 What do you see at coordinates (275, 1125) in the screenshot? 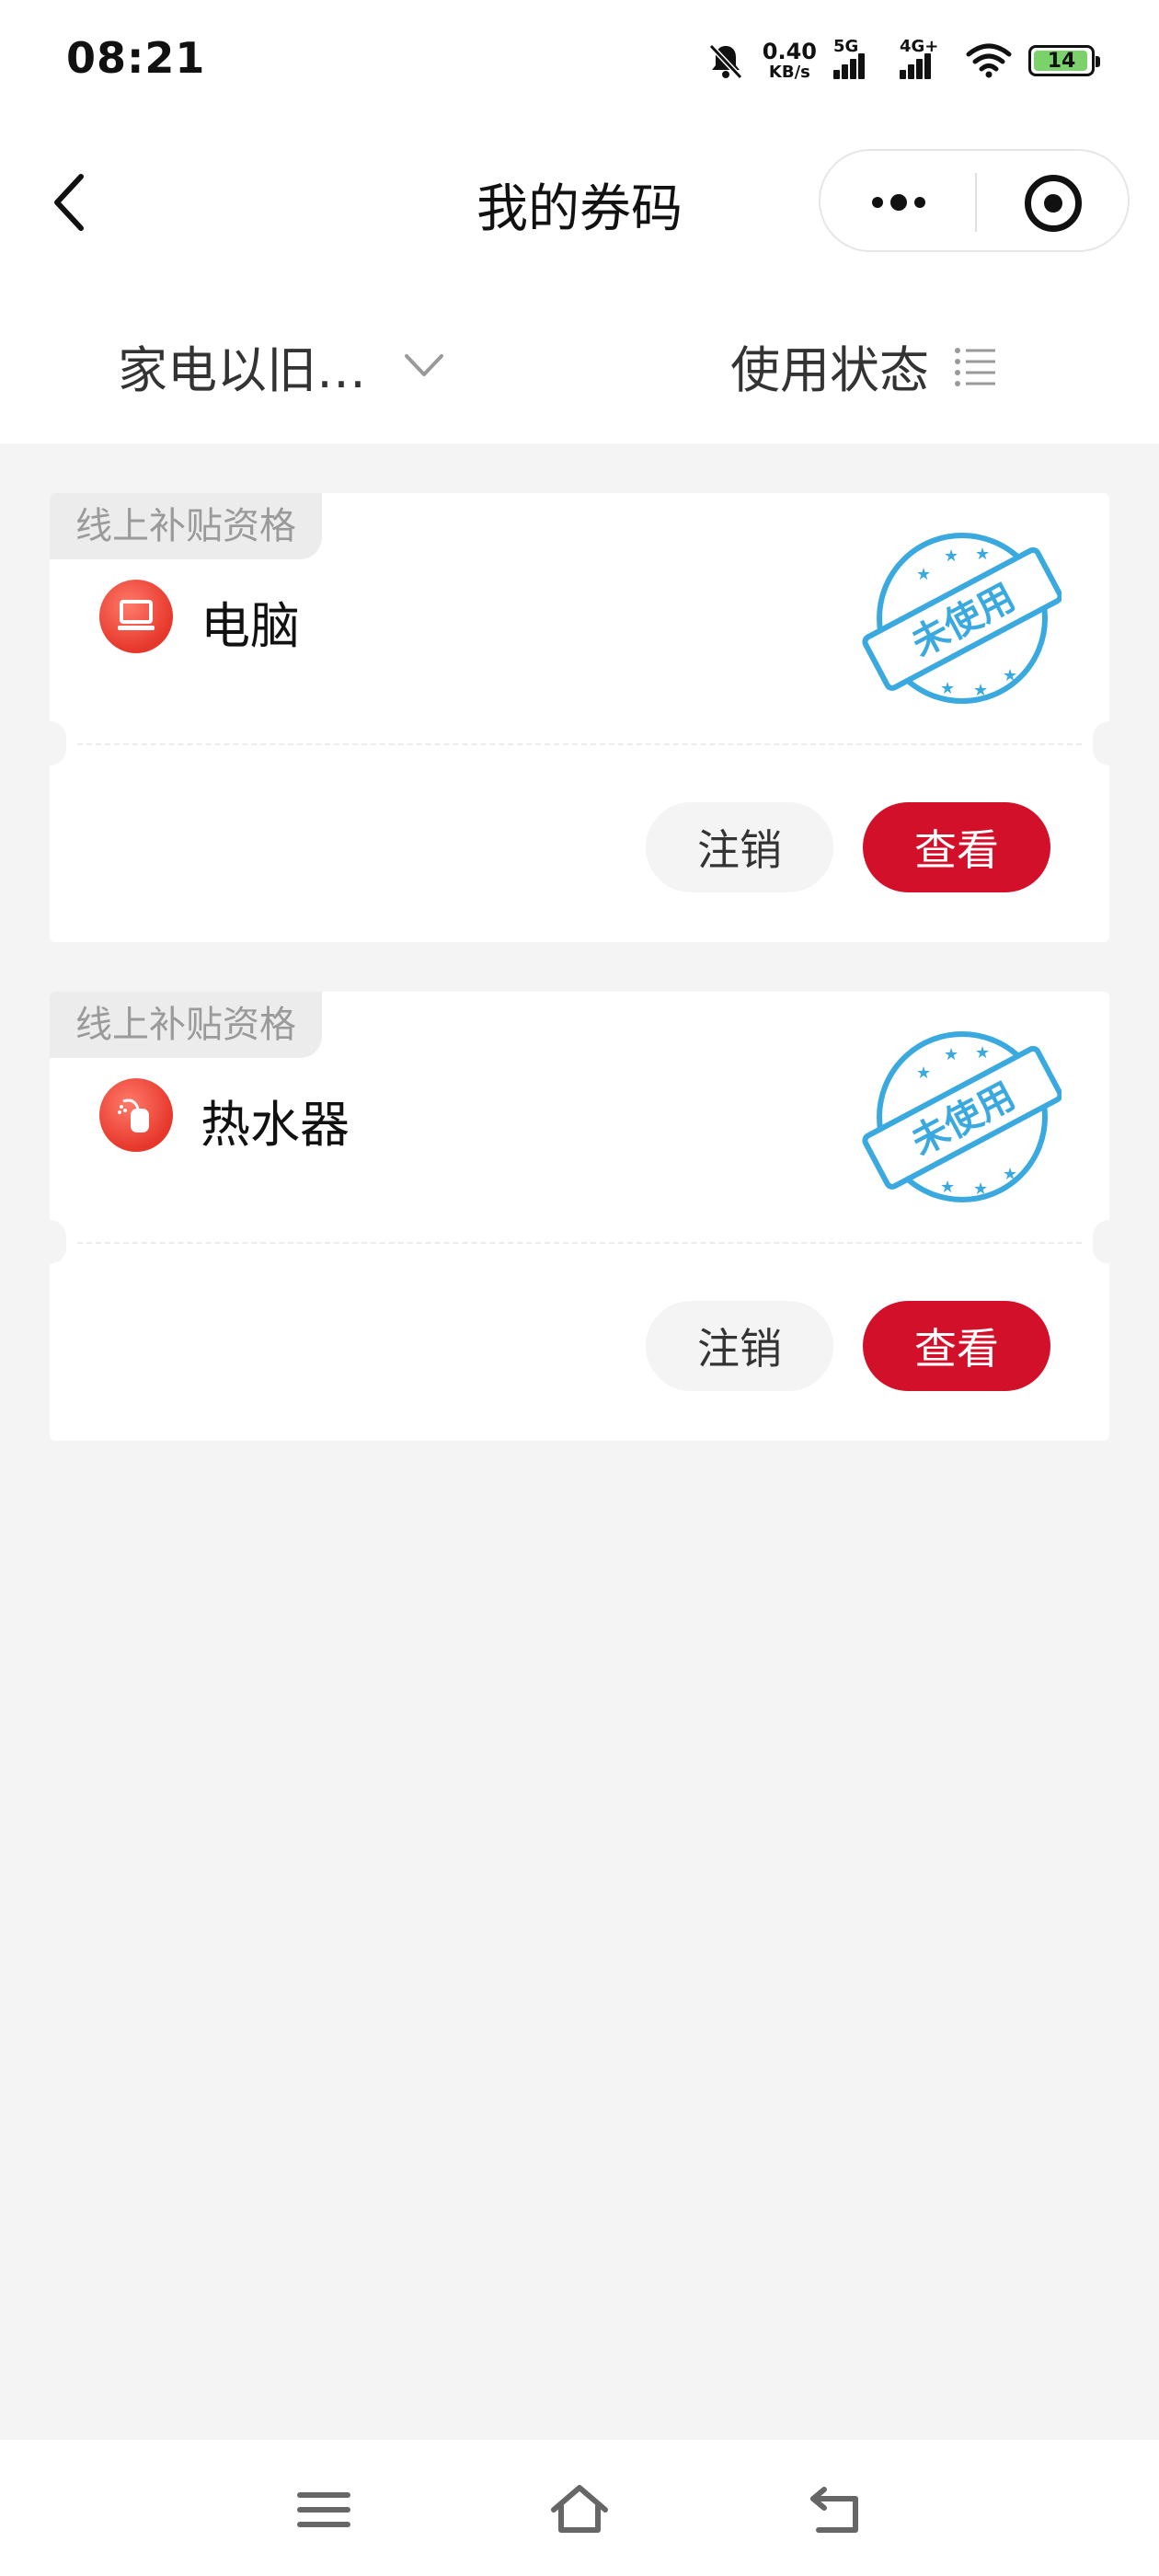
I see `coupon-name: 热水器` at bounding box center [275, 1125].